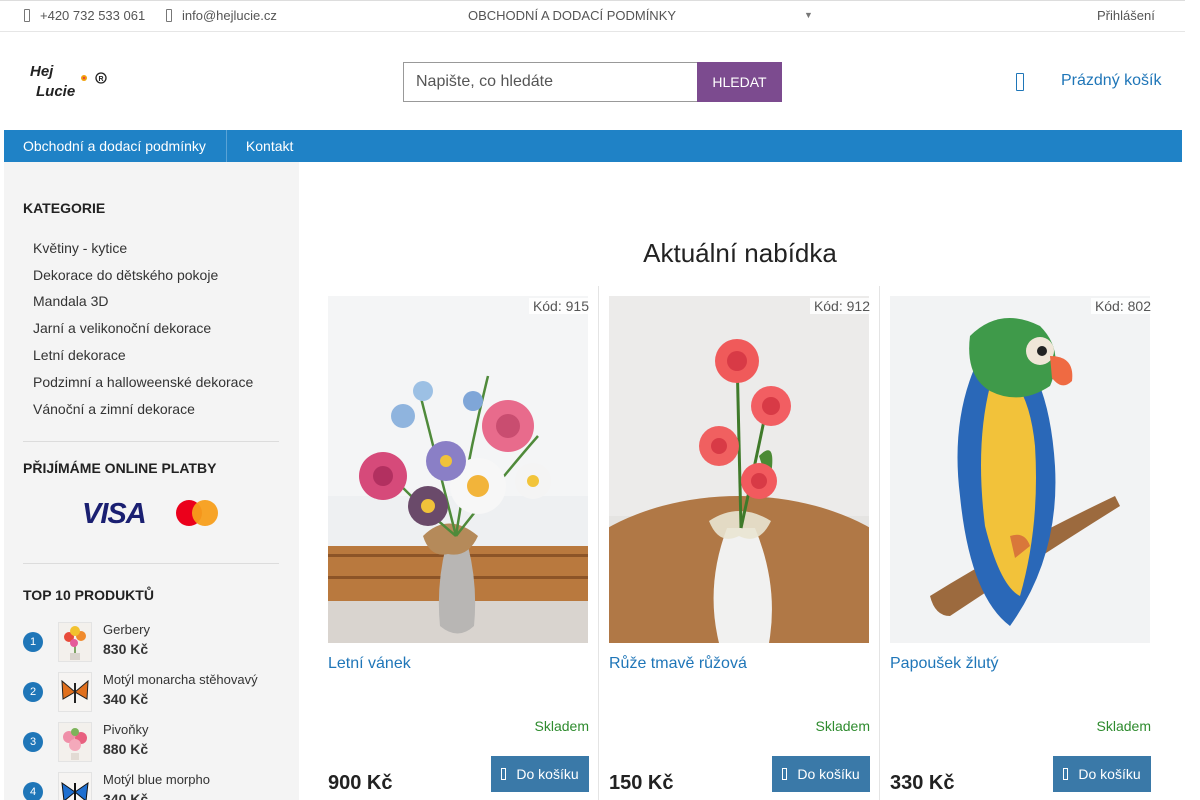  I want to click on product-name: Motýl monarcha stěhovavý, so click(180, 679).